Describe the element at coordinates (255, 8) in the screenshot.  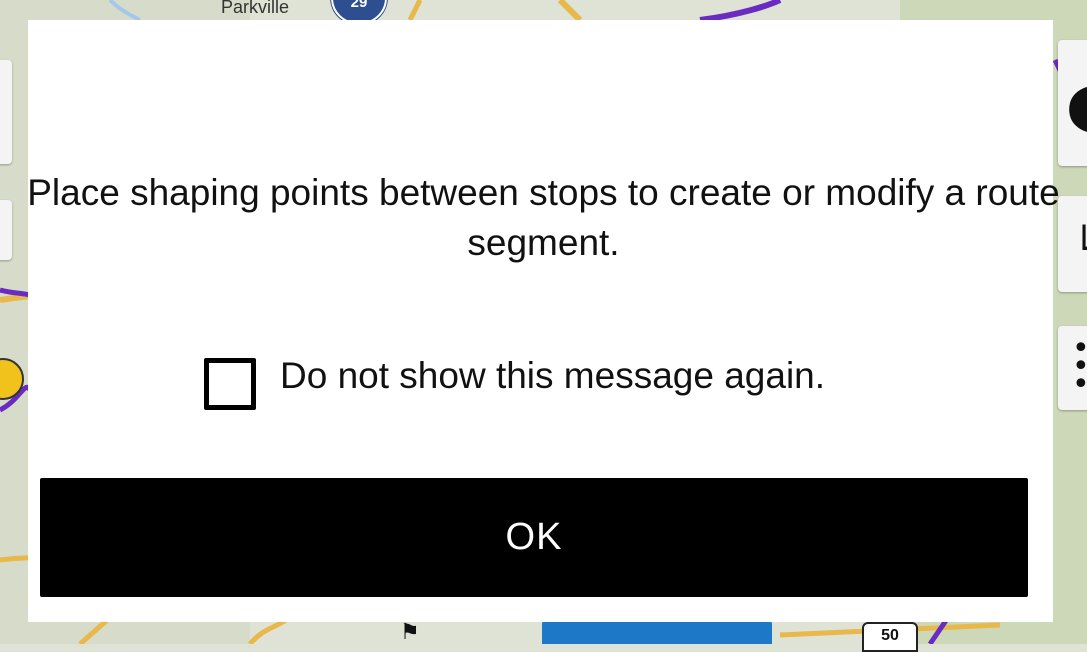
I see `map-place-label: Parkville` at that location.